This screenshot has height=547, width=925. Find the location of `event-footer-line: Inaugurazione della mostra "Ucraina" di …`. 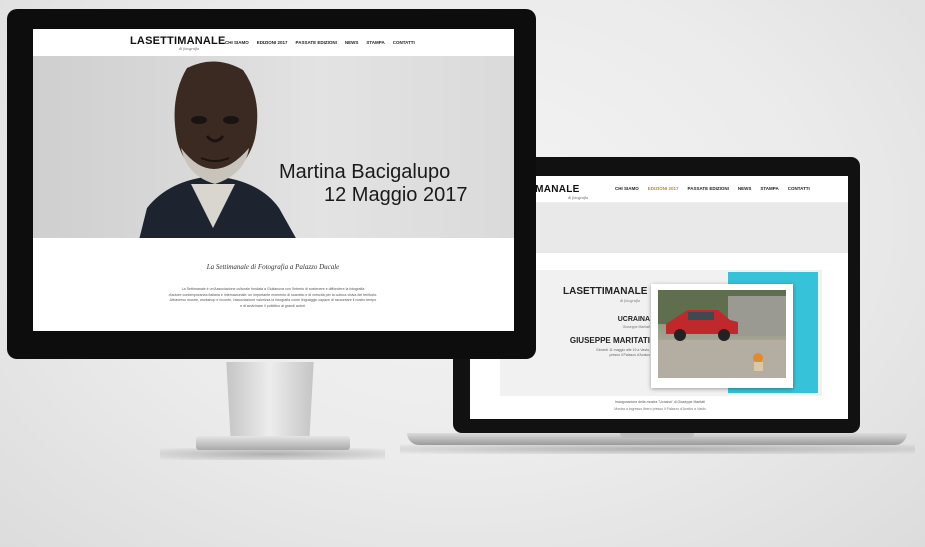

event-footer-line: Inaugurazione della mostra "Ucraina" di … is located at coordinates (660, 402).